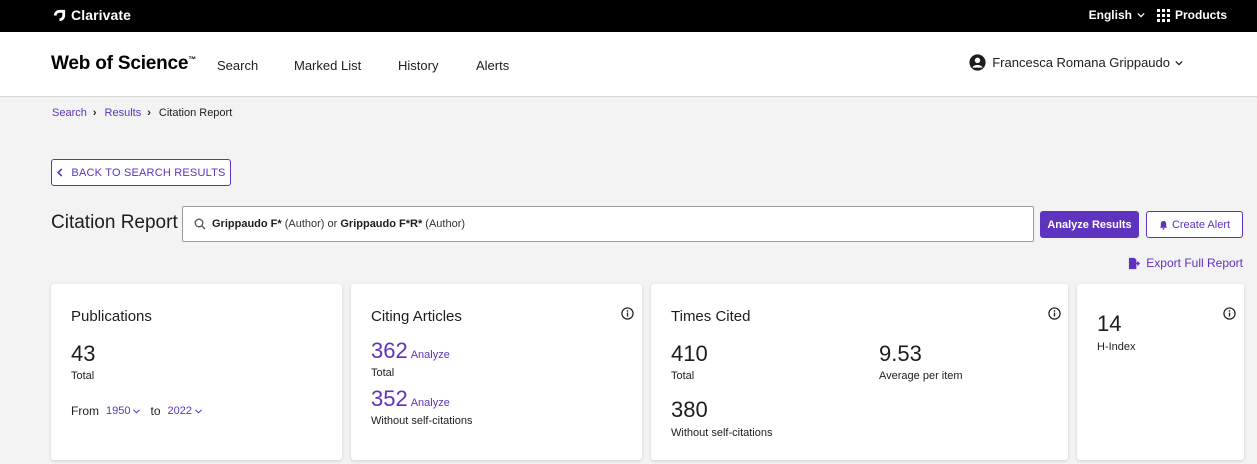  What do you see at coordinates (711, 316) in the screenshot?
I see `times-cited-title: Times Cited` at bounding box center [711, 316].